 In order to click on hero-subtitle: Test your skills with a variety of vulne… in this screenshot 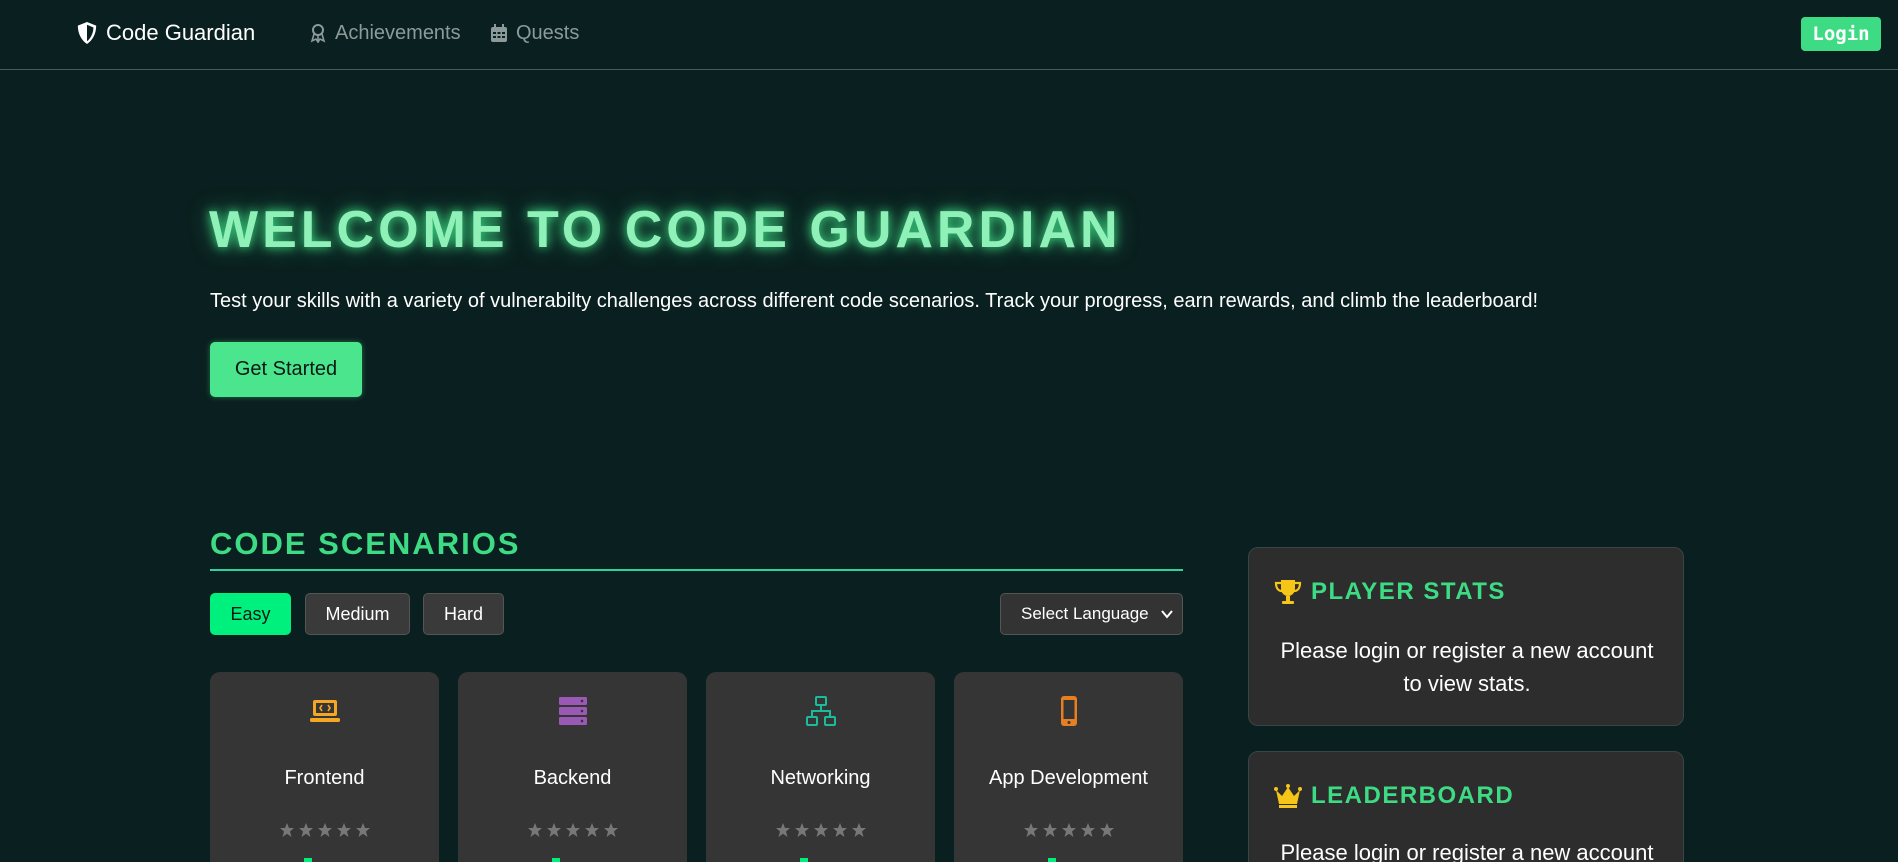, I will do `click(874, 301)`.